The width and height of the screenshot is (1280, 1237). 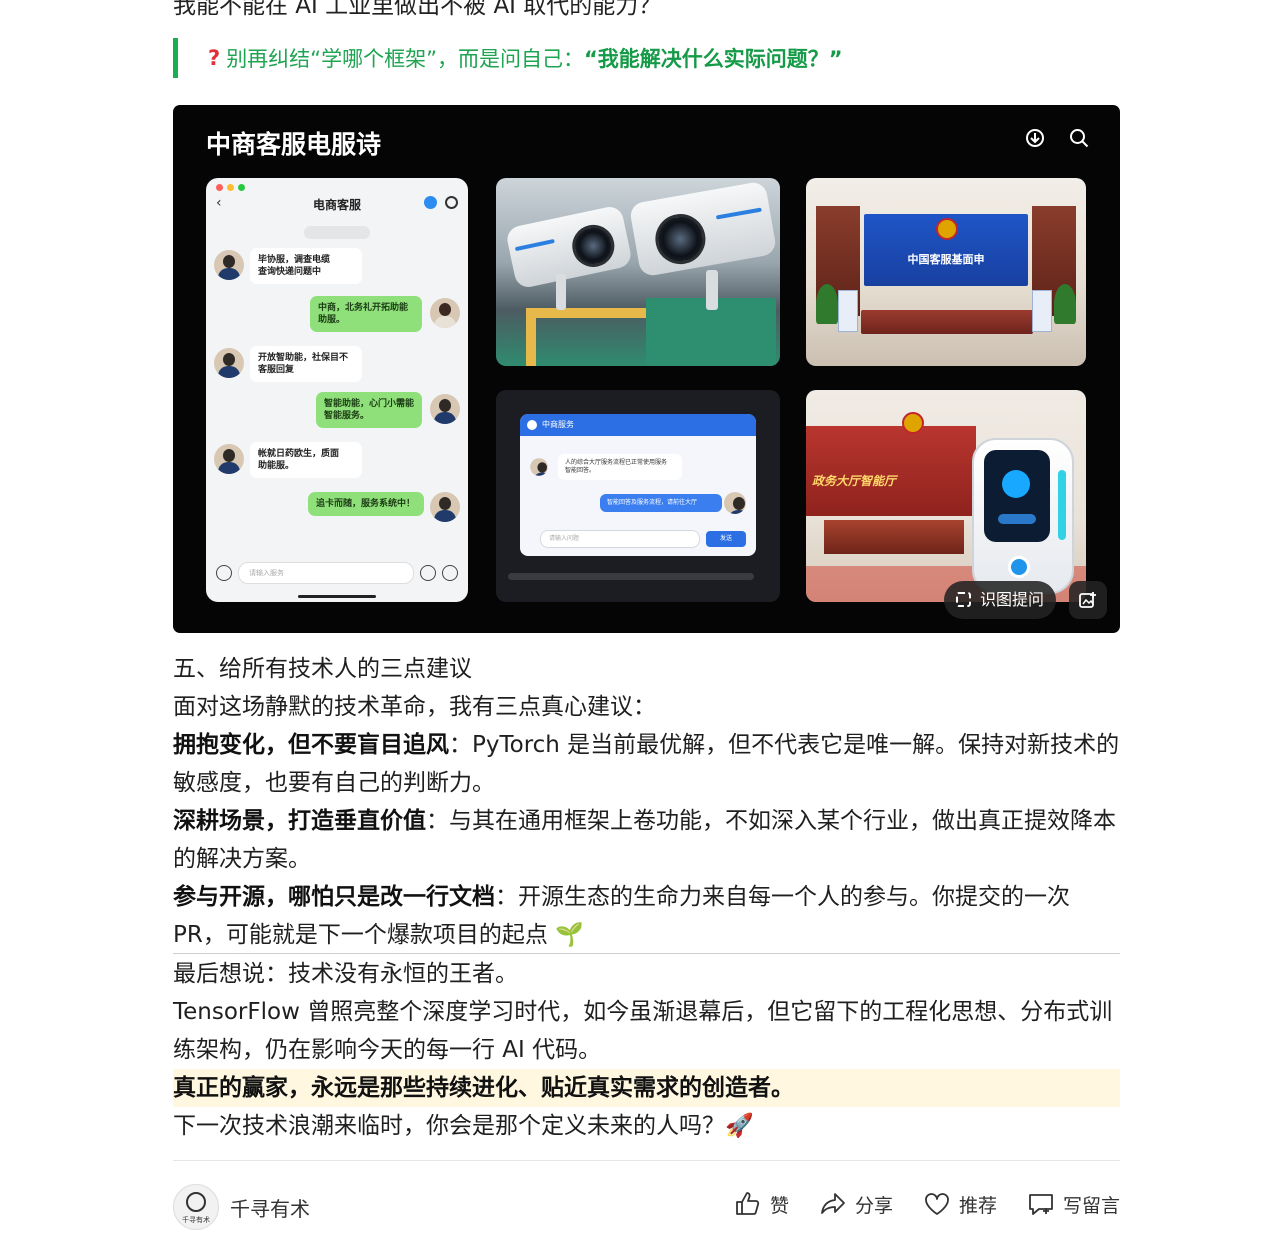 I want to click on chat-message: 开放智助能，社保目不 客服回复, so click(x=306, y=364).